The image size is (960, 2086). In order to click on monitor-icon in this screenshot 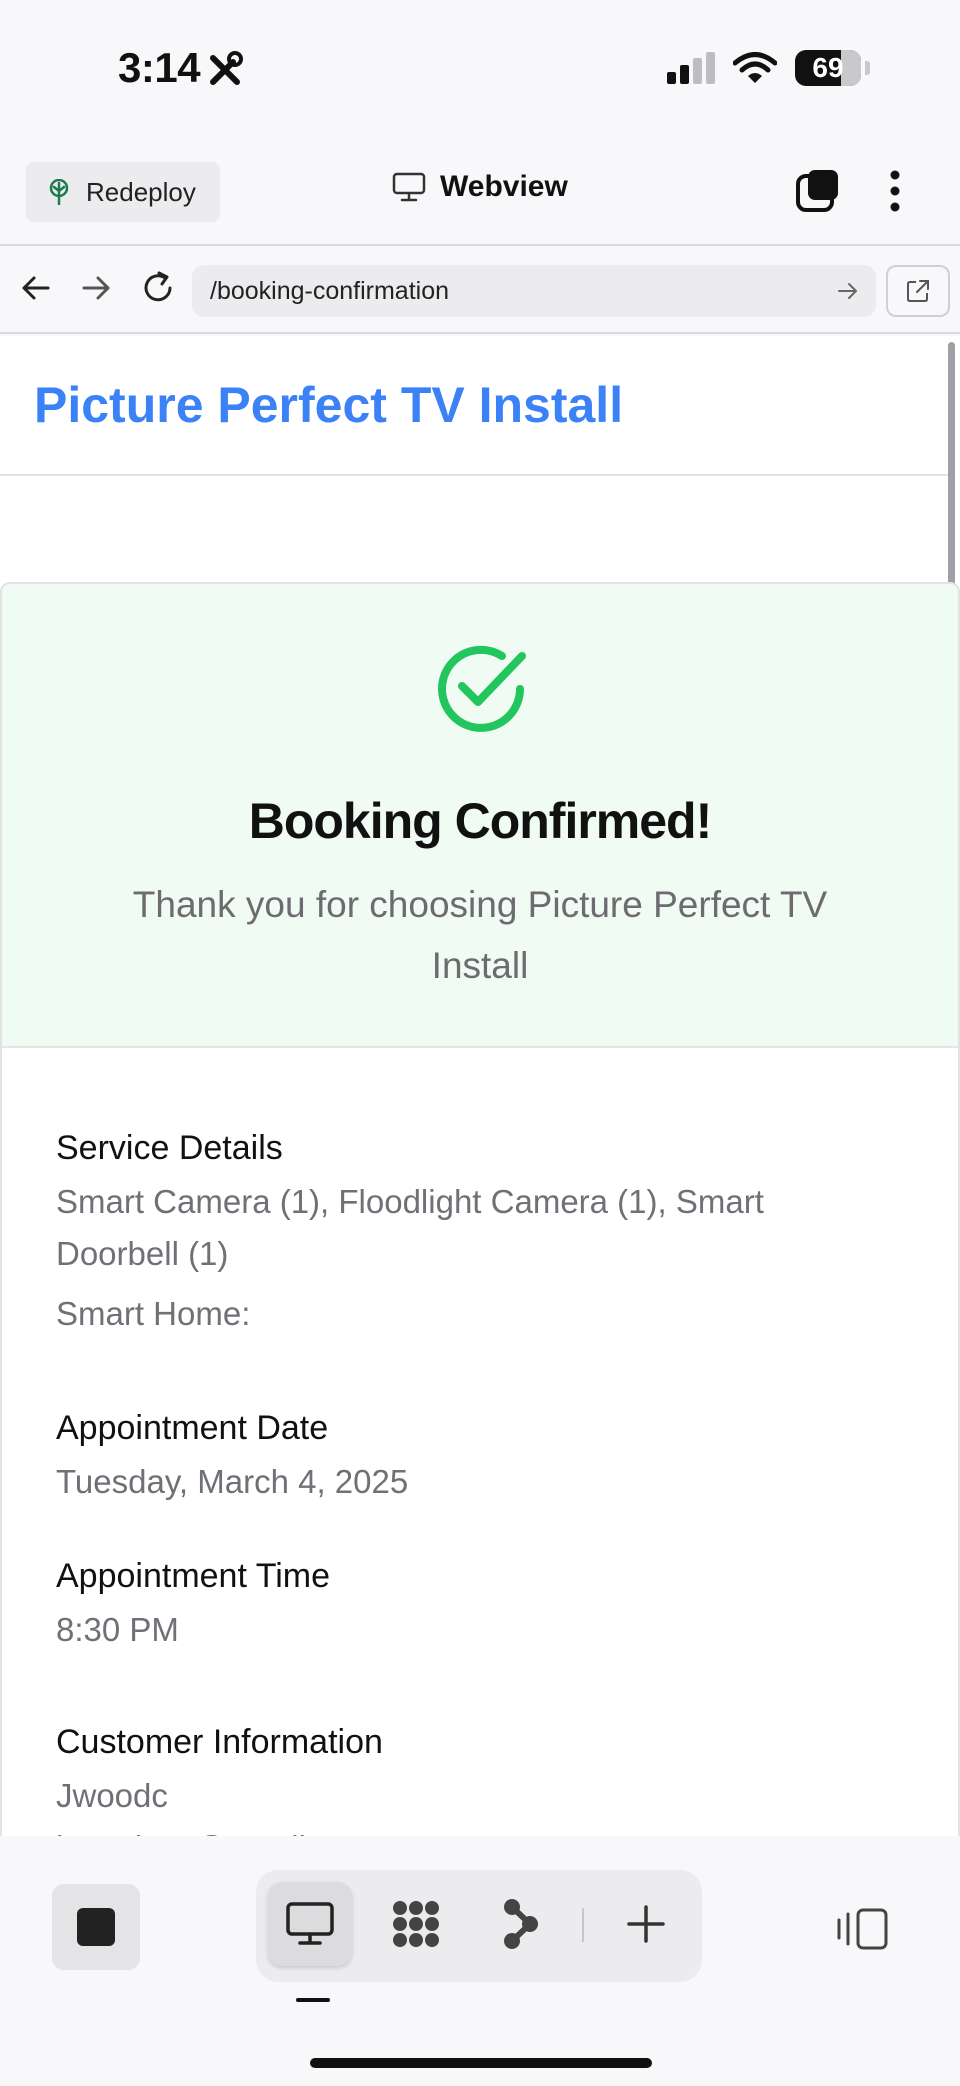, I will do `click(409, 187)`.